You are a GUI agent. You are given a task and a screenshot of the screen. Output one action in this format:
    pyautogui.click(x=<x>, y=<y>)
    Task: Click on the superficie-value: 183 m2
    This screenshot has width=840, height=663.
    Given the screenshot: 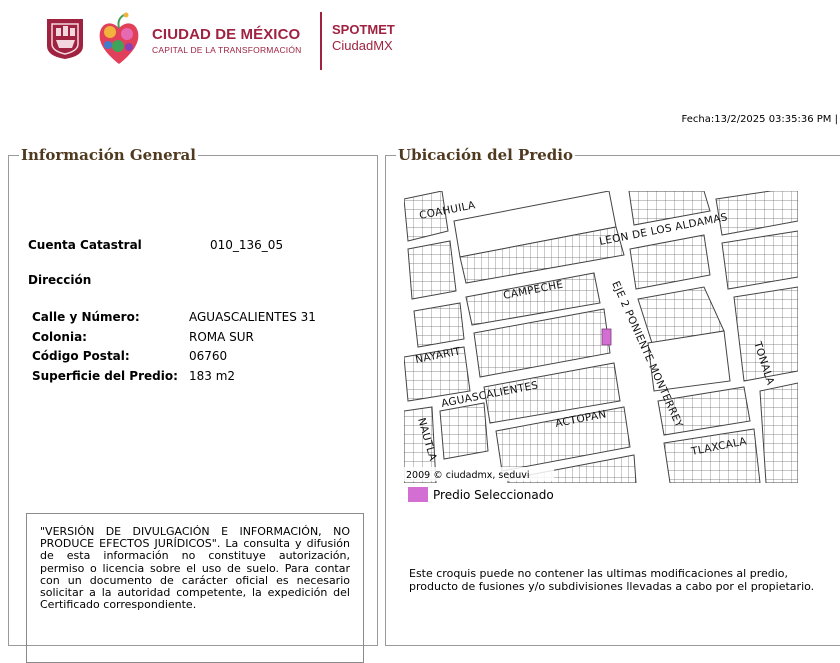 What is the action you would take?
    pyautogui.click(x=212, y=375)
    